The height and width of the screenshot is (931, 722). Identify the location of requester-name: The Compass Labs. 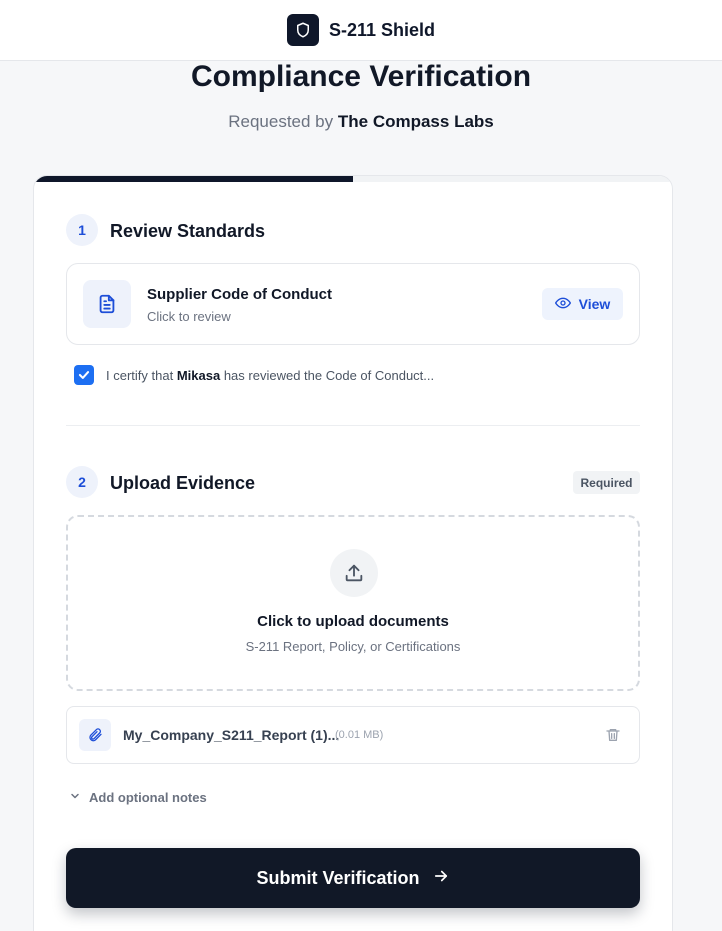
(415, 121).